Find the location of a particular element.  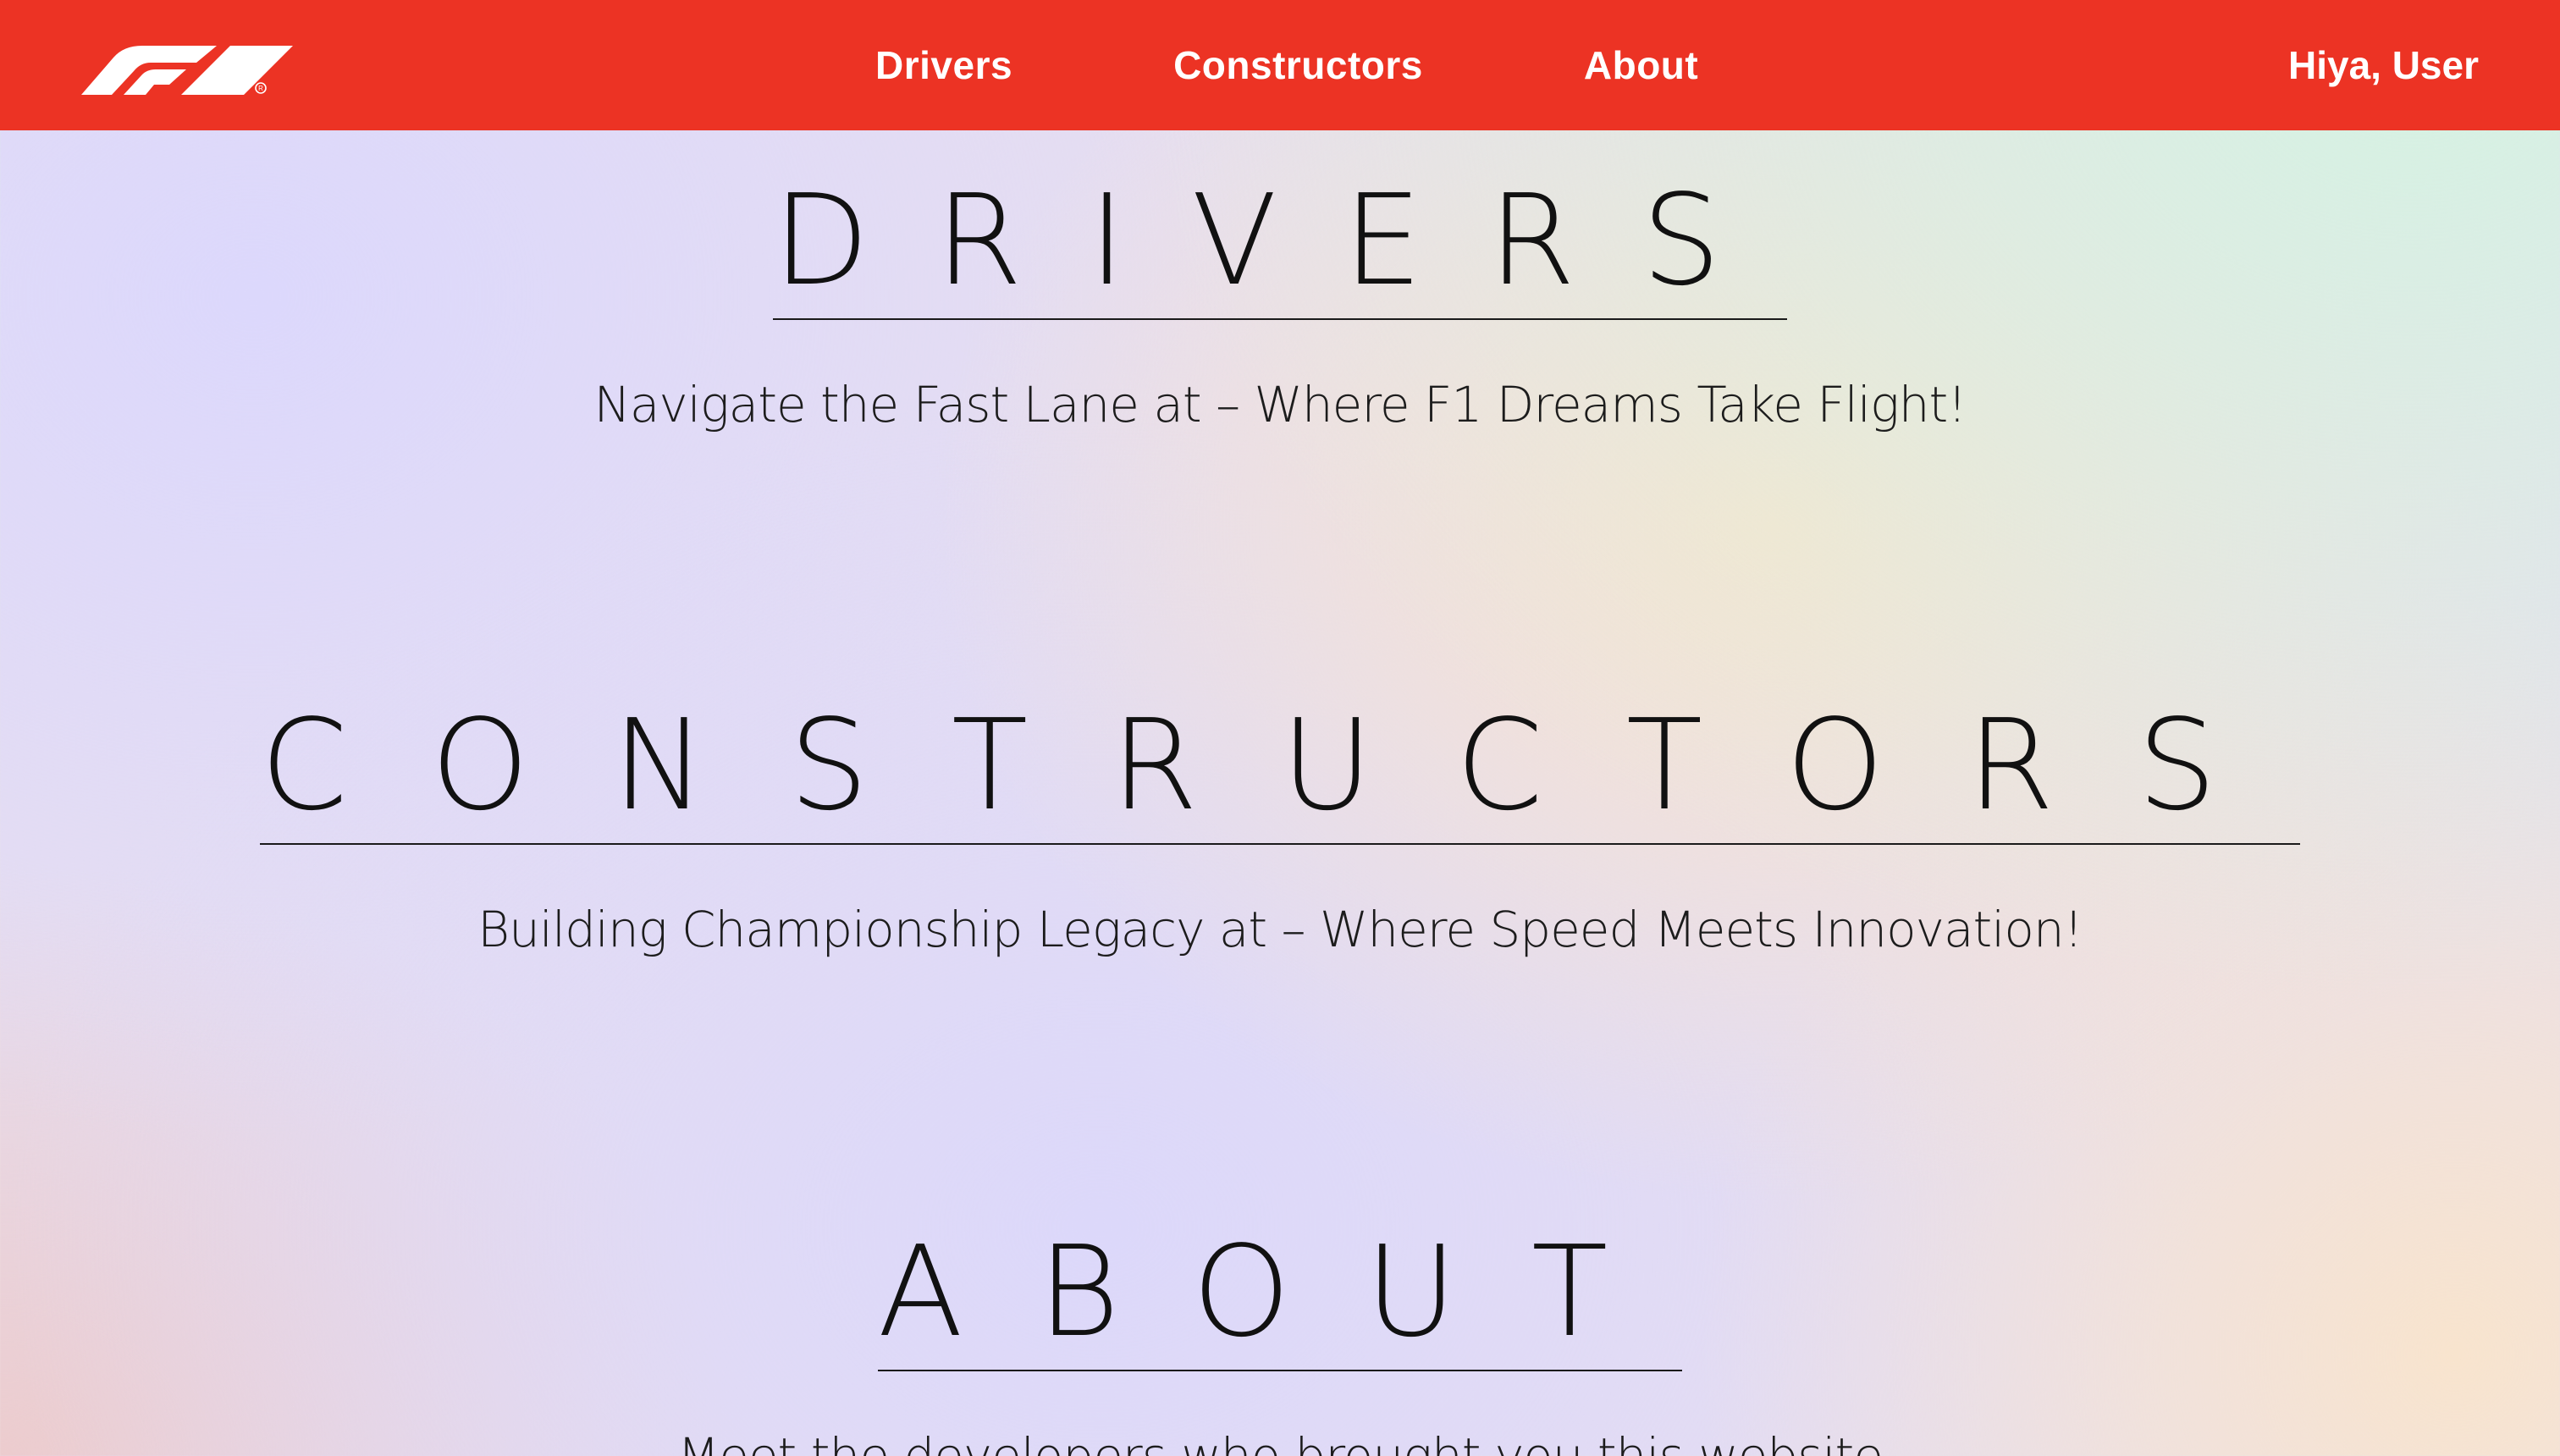

nav-link-about: About is located at coordinates (1641, 65).